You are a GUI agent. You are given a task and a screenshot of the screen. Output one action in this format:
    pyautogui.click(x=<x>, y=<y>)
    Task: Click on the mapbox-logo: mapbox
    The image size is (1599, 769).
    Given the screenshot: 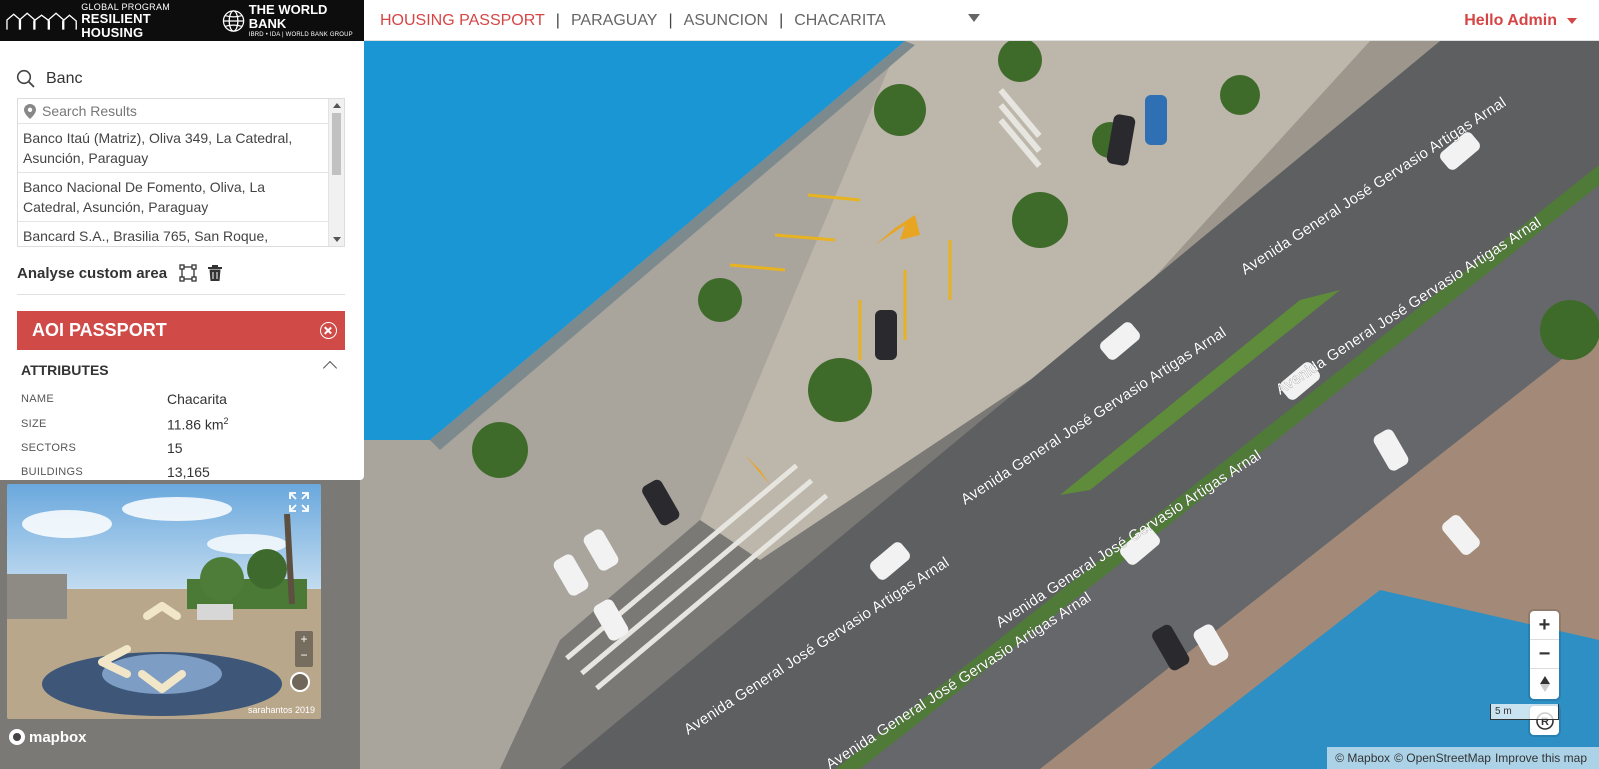 What is the action you would take?
    pyautogui.click(x=47, y=737)
    